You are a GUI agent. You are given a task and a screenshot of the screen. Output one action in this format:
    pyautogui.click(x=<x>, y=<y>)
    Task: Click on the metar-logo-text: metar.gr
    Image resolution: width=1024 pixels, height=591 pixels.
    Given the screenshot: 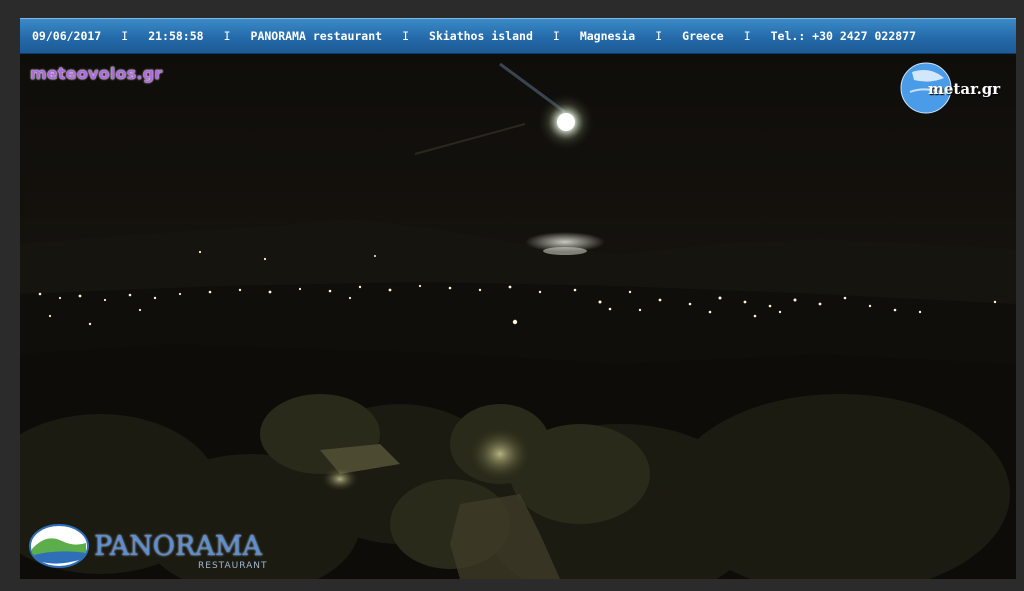 What is the action you would take?
    pyautogui.click(x=964, y=89)
    